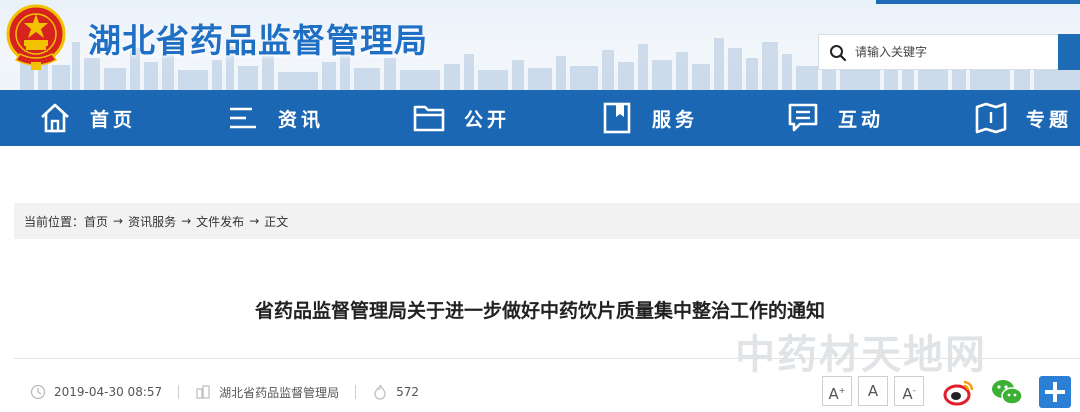 This screenshot has height=412, width=1080. I want to click on font-reset-button: A, so click(873, 391).